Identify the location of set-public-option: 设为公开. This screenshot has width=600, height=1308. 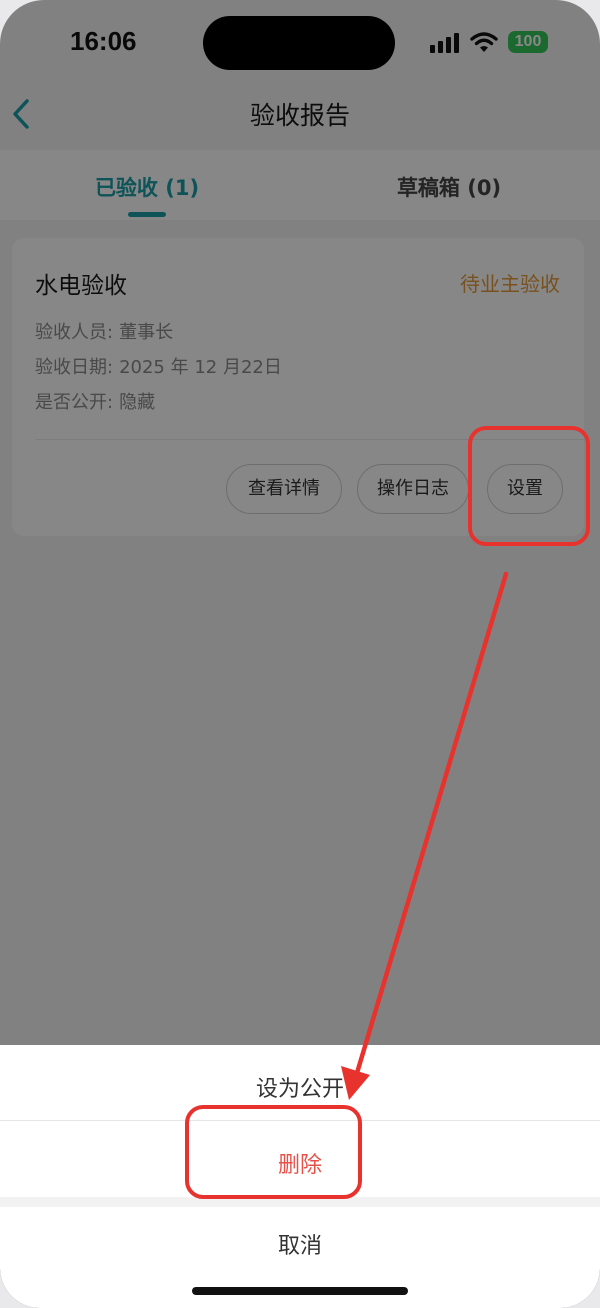
(300, 1087).